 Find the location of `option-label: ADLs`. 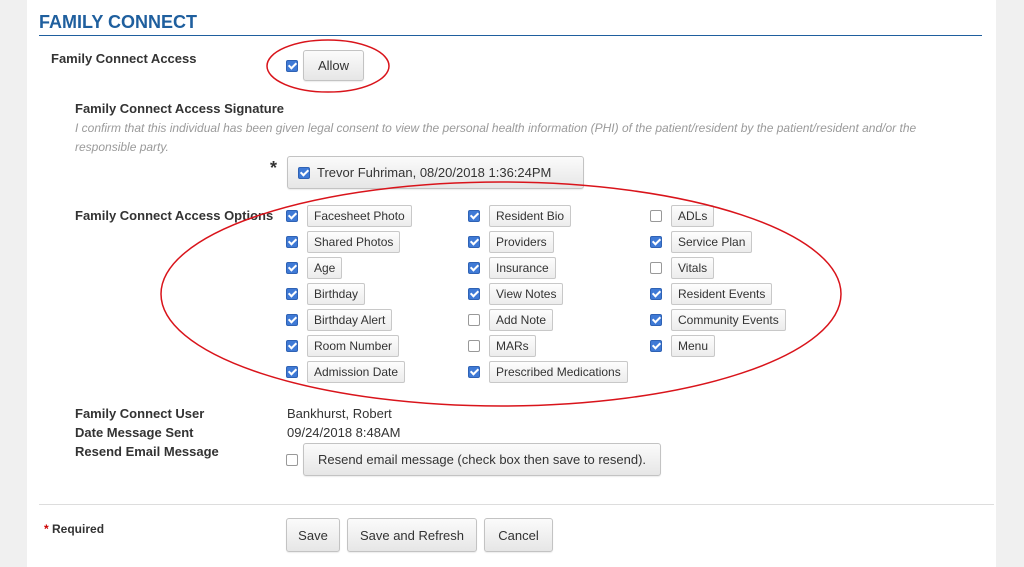

option-label: ADLs is located at coordinates (693, 216).